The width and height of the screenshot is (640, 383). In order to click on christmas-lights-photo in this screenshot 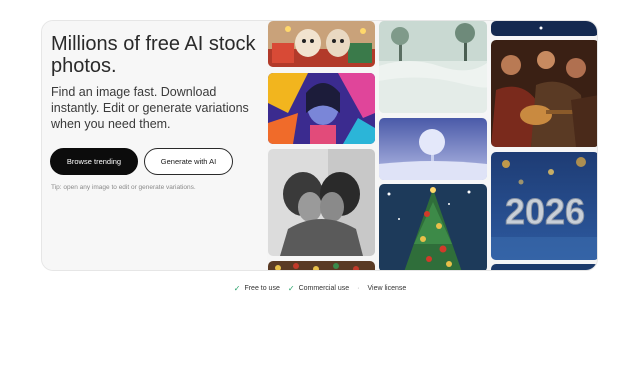, I will do `click(321, 265)`.